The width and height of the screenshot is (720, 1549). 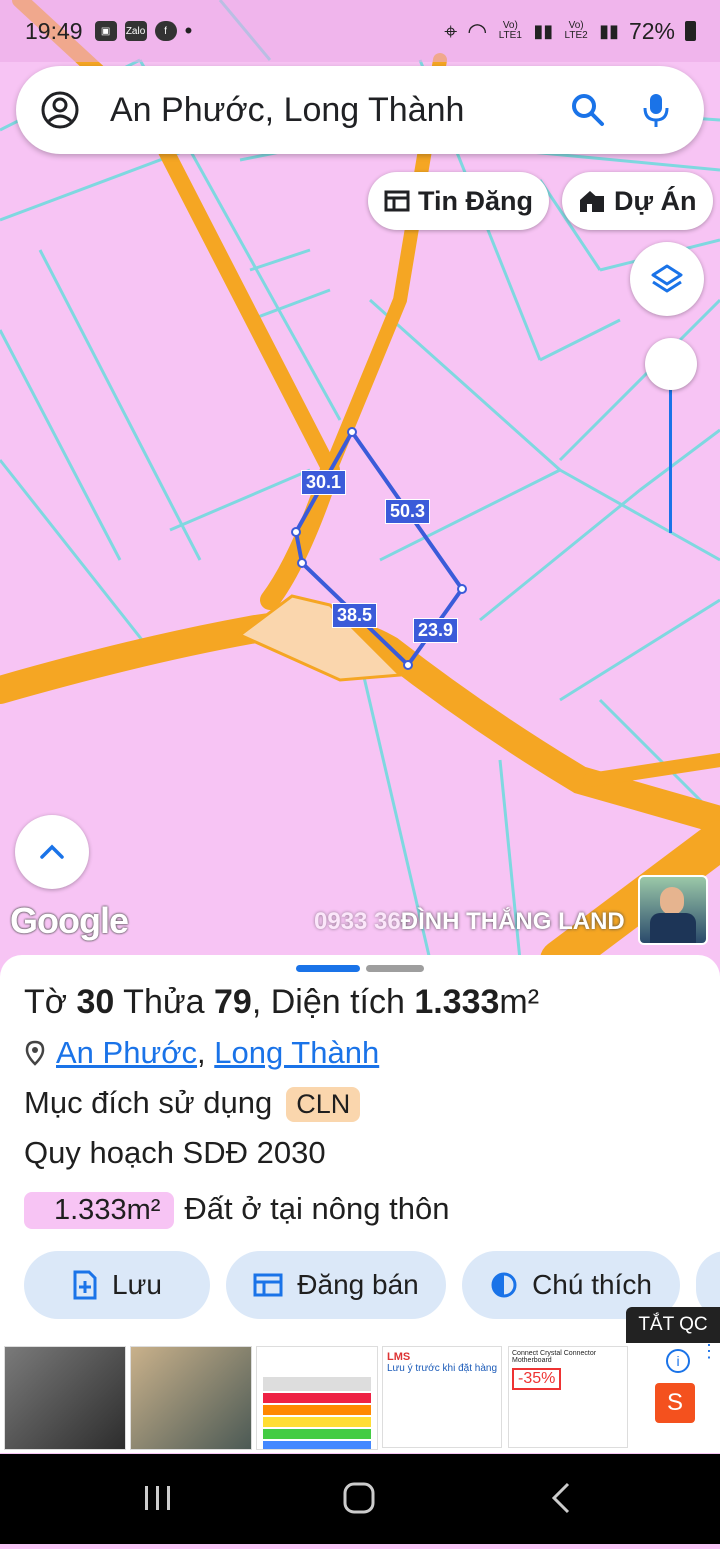 What do you see at coordinates (675, 1403) in the screenshot?
I see `shop-icon: S` at bounding box center [675, 1403].